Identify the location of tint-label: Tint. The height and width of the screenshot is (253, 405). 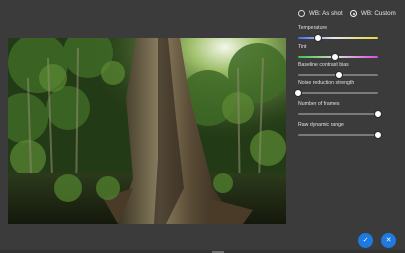
(302, 47).